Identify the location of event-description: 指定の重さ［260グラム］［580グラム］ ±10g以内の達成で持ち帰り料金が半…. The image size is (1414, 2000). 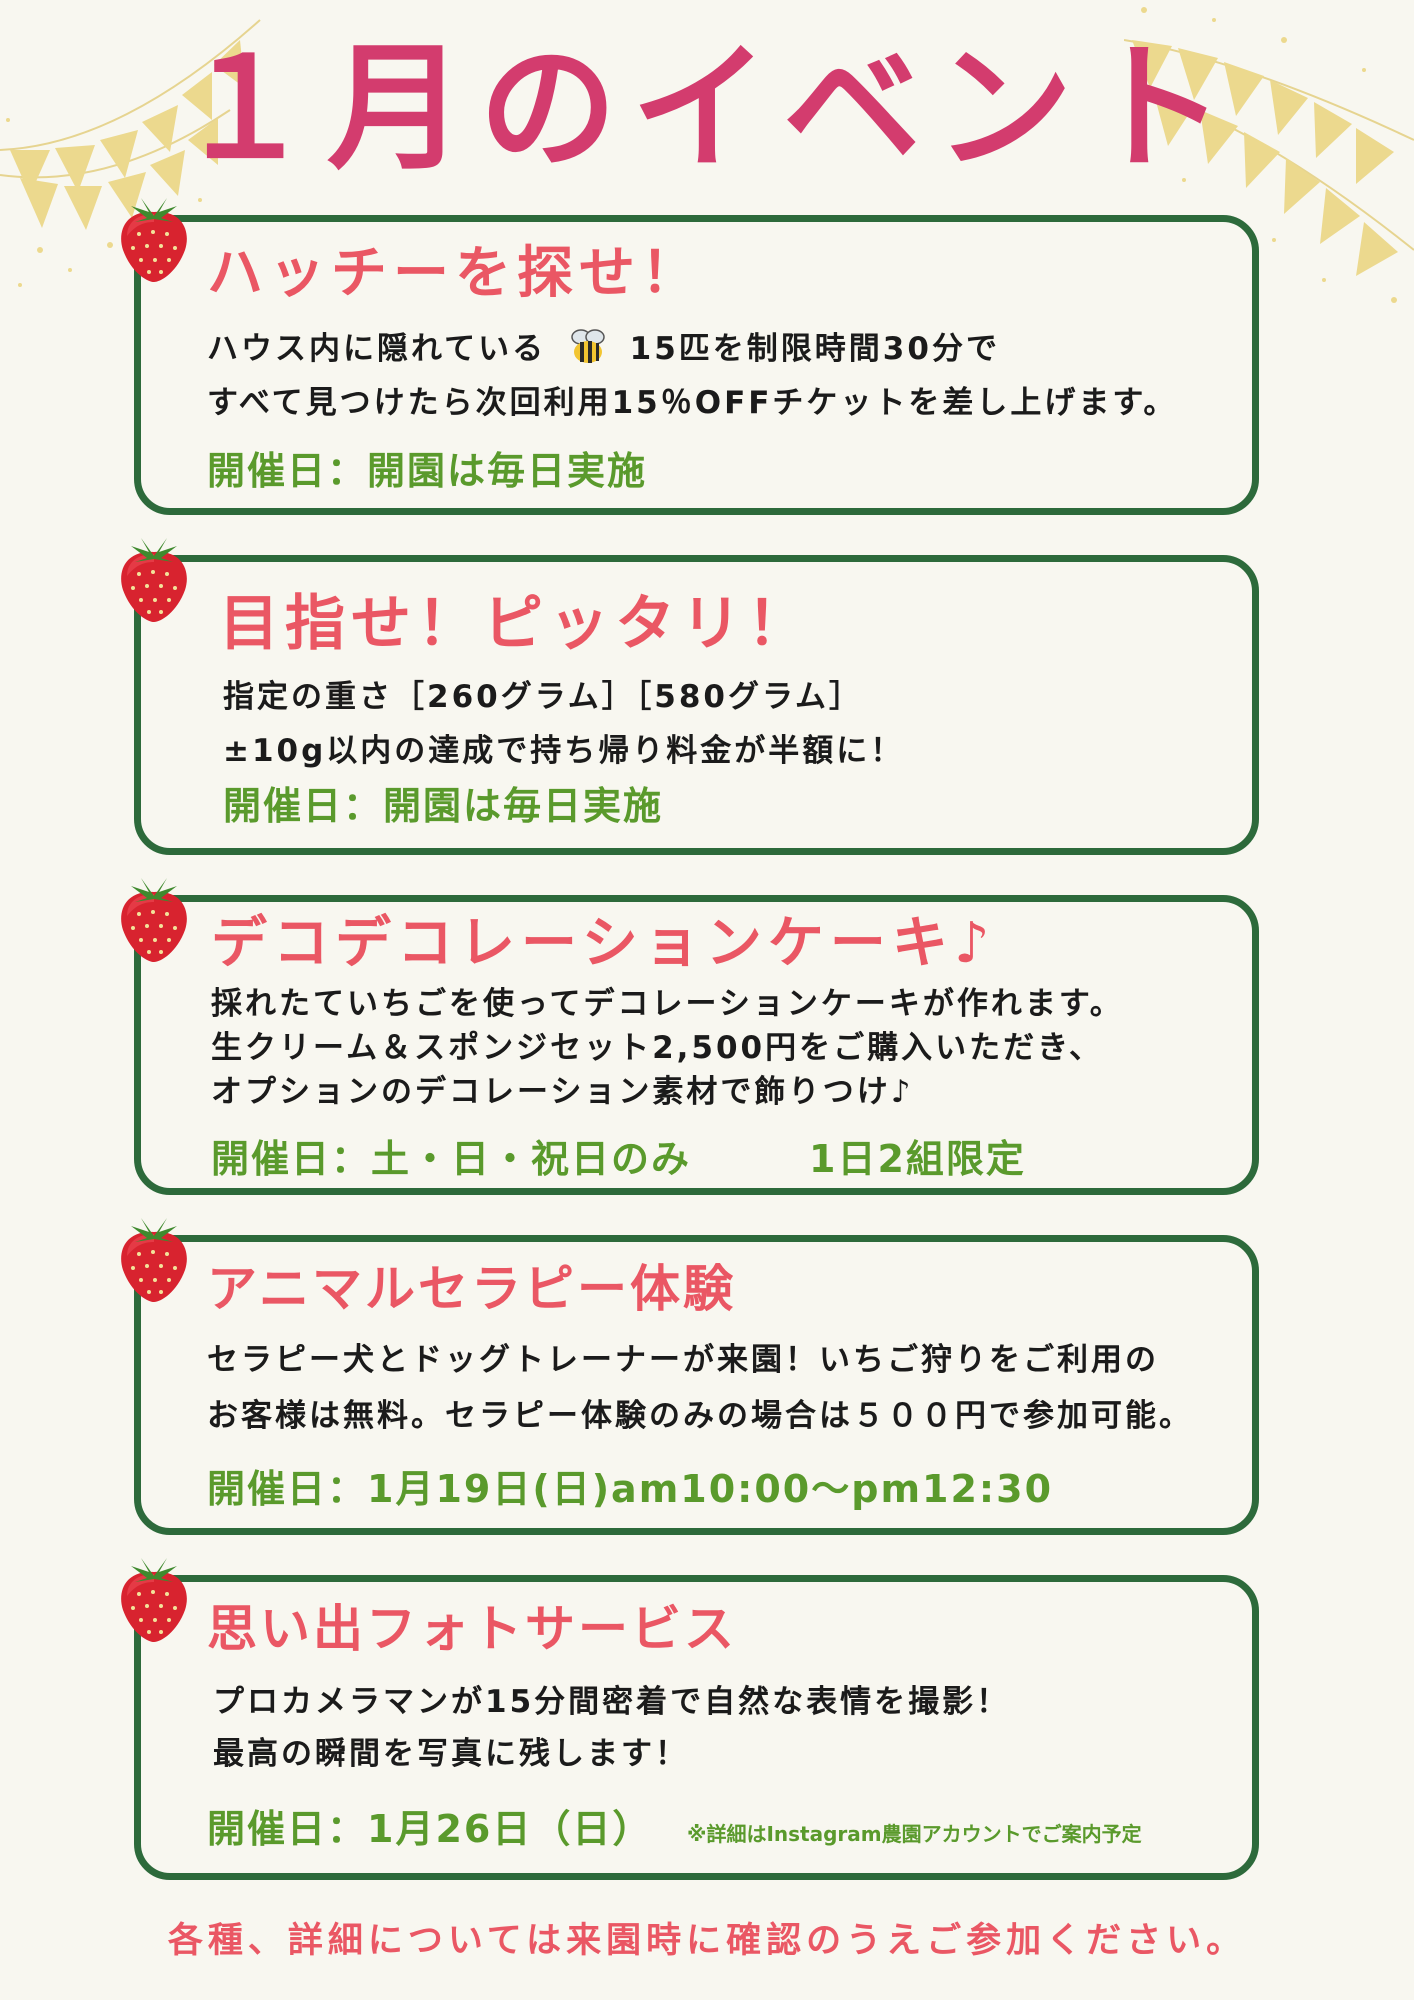
(563, 724).